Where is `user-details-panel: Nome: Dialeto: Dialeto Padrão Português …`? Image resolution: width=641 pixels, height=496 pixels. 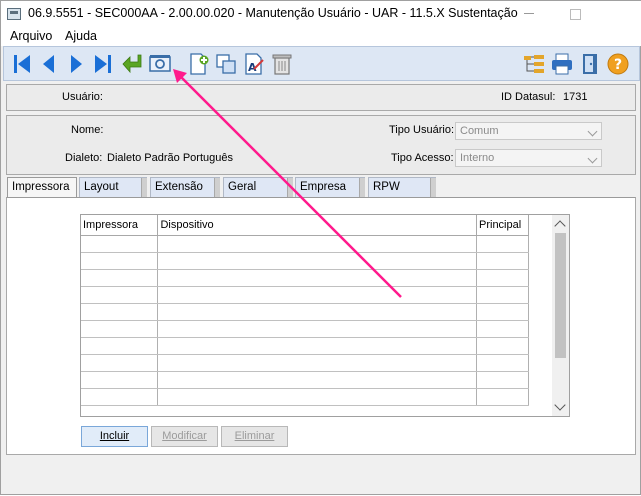 user-details-panel: Nome: Dialeto: Dialeto Padrão Português … is located at coordinates (321, 145).